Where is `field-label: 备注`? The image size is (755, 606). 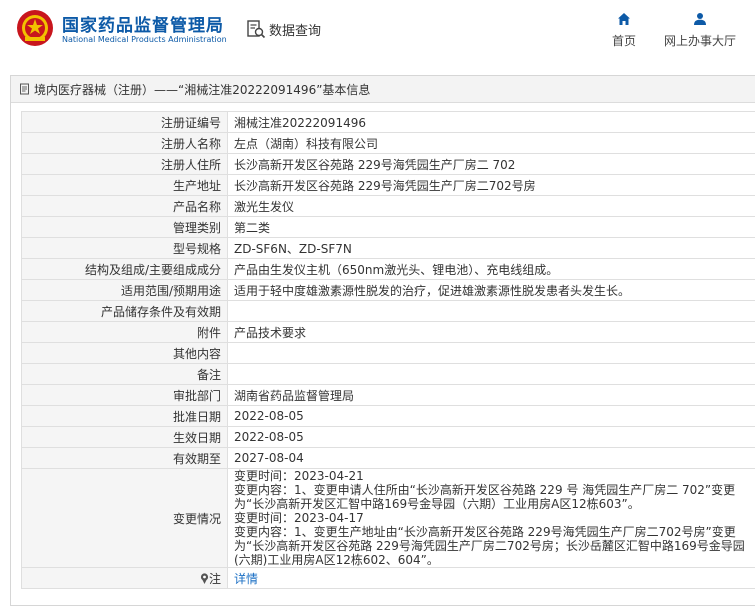 field-label: 备注 is located at coordinates (124, 374).